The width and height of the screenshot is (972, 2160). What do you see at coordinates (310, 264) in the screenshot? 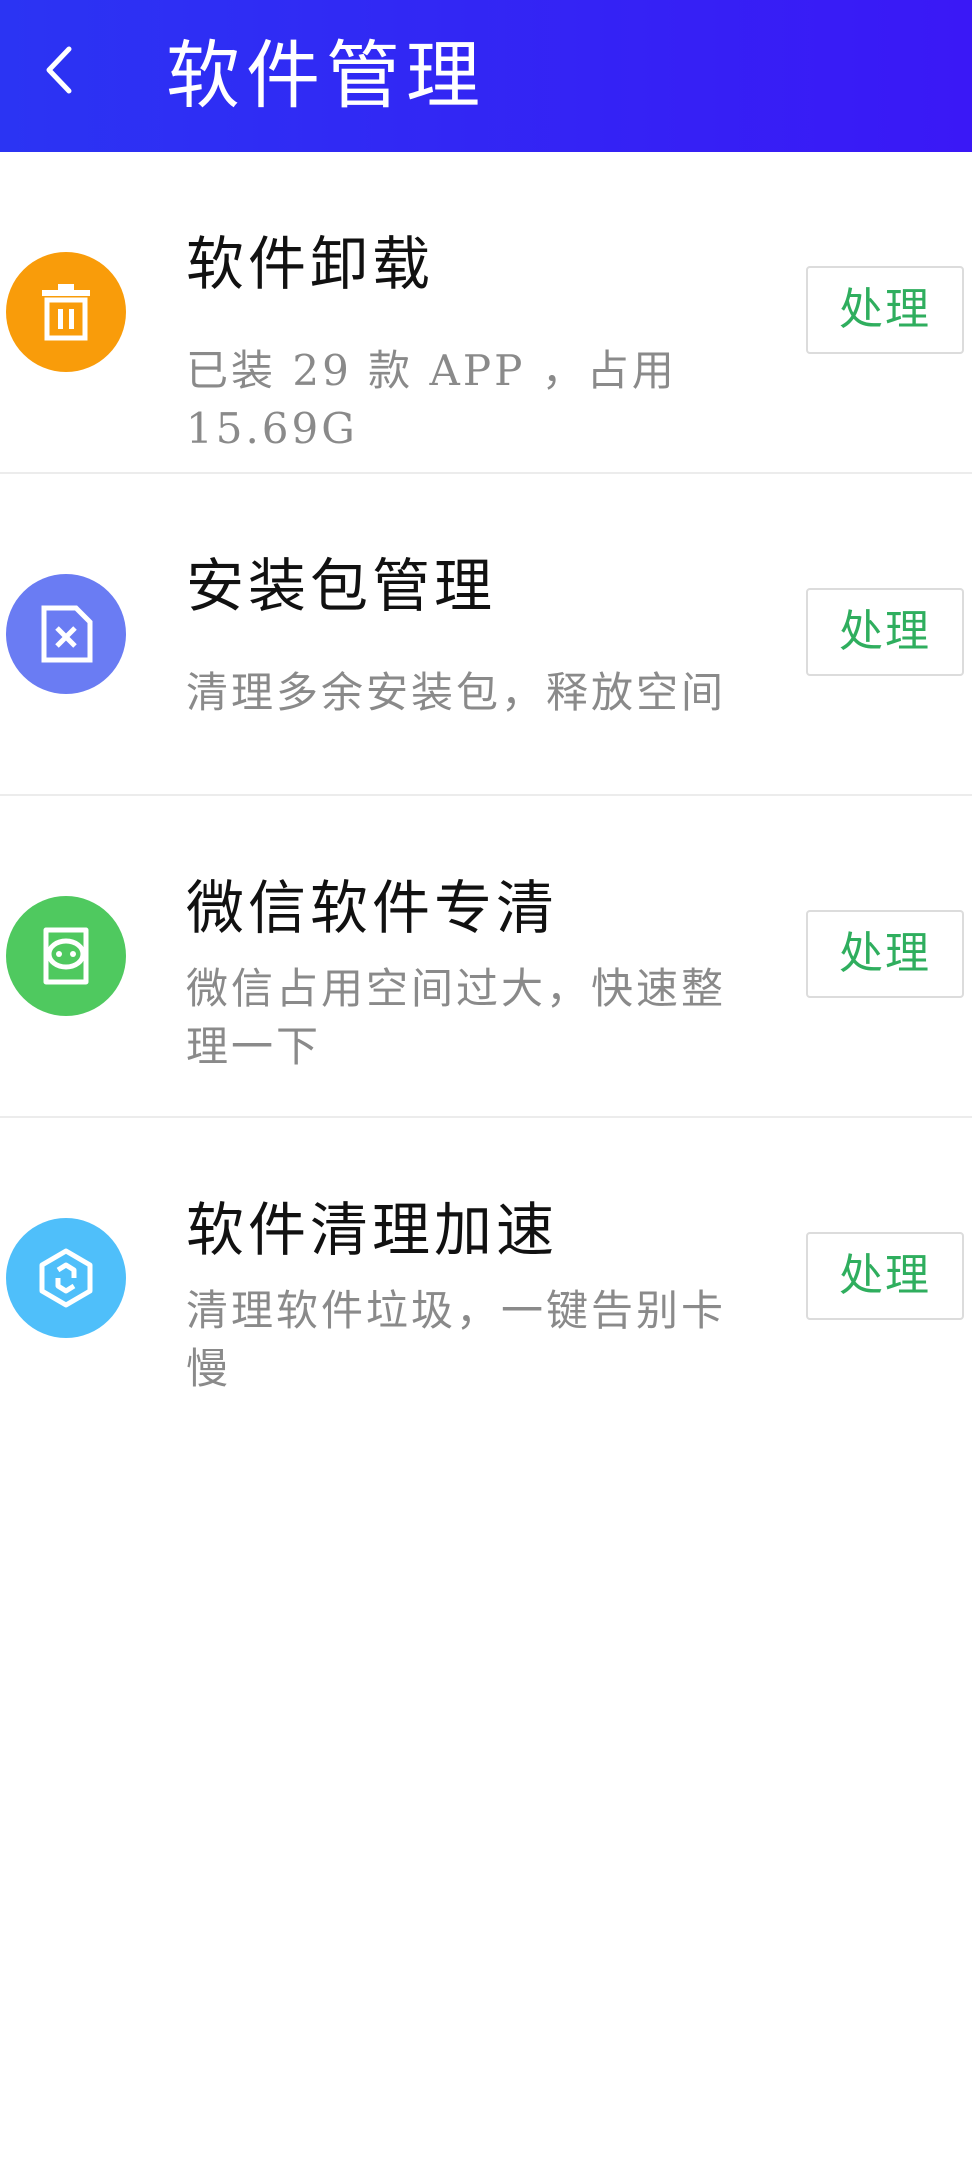
I see `item-title: 软件卸载` at bounding box center [310, 264].